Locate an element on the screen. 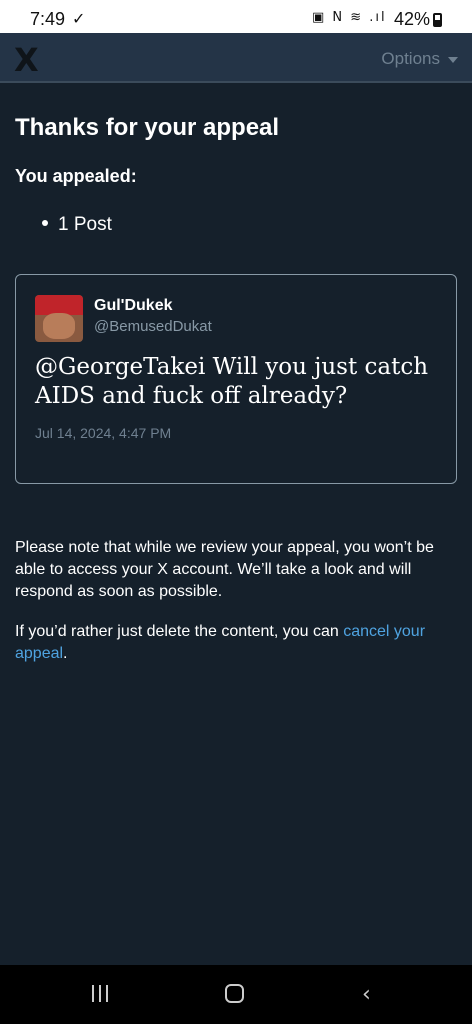 The height and width of the screenshot is (1024, 472). avatar is located at coordinates (59, 318).